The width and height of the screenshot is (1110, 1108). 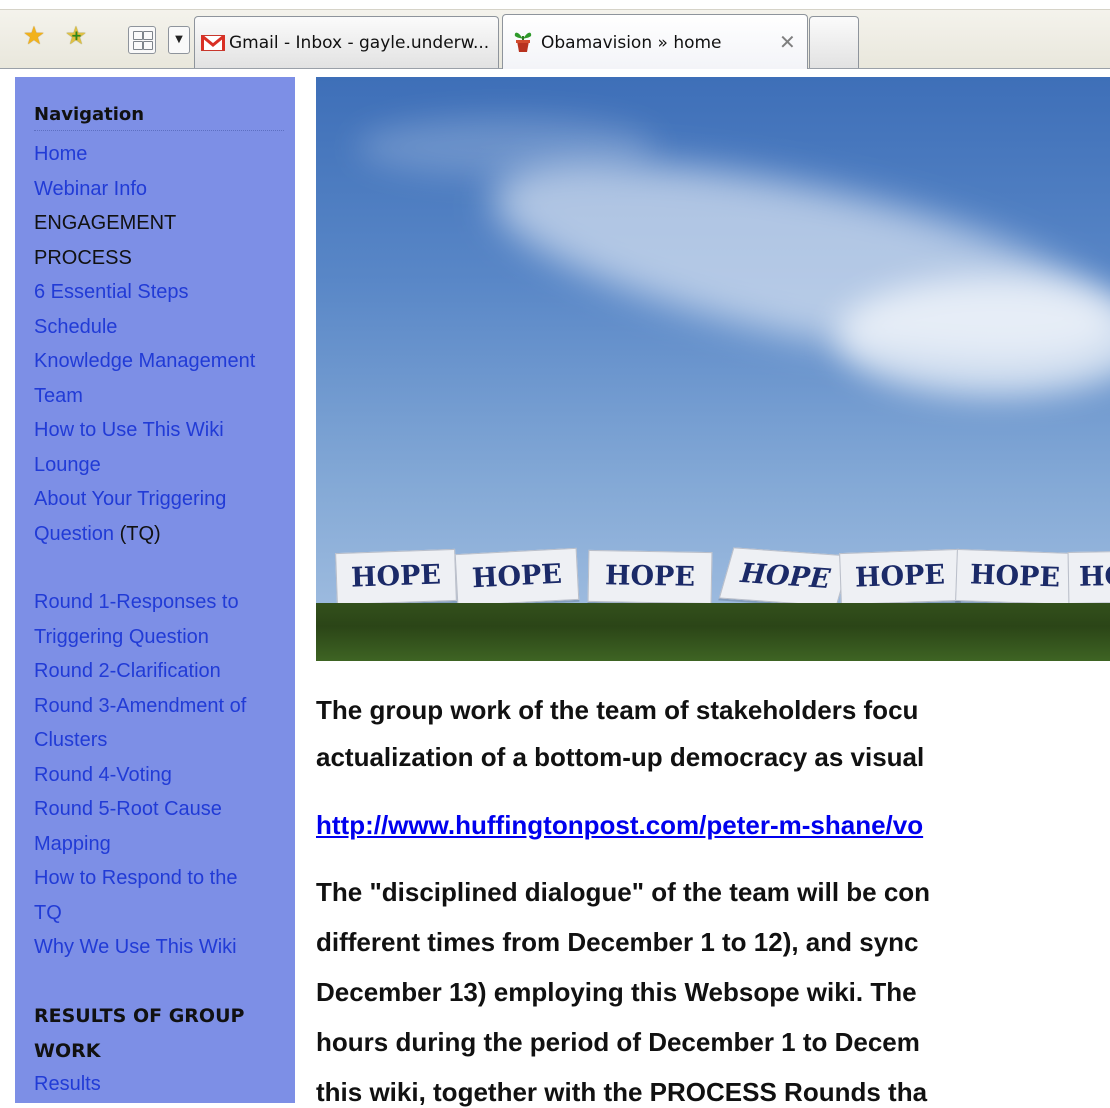 I want to click on nav-link: Home, so click(x=60, y=154).